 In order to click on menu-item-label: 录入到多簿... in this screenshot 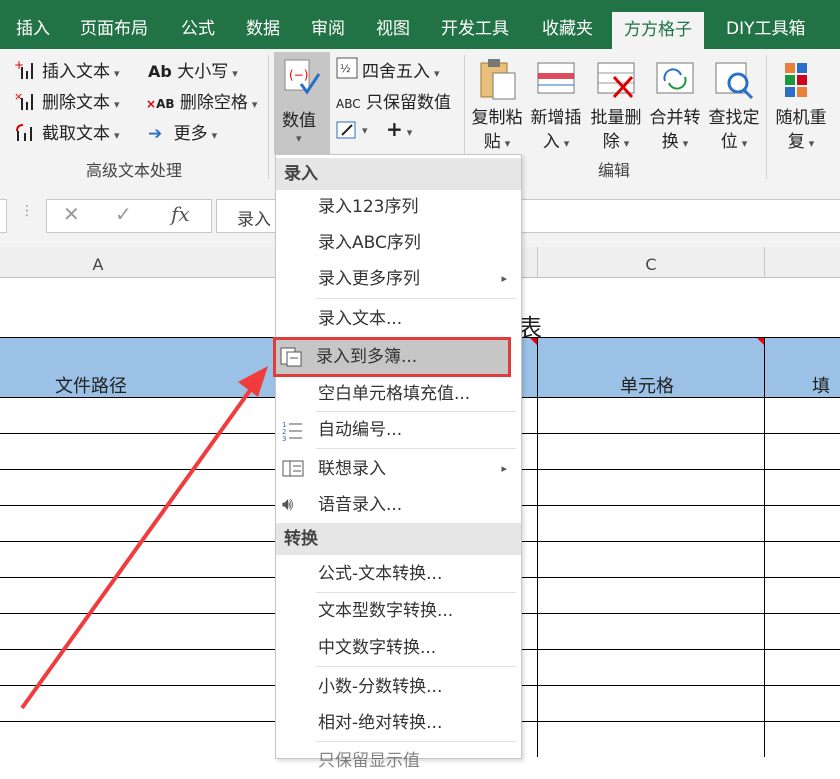, I will do `click(367, 357)`.